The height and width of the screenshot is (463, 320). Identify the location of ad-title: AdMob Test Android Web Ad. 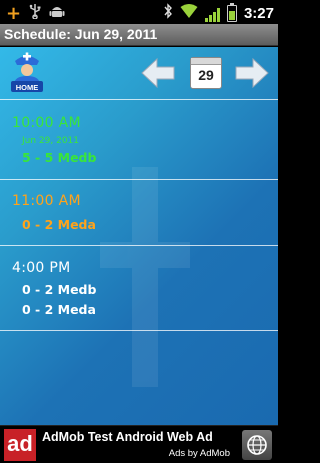
(127, 437).